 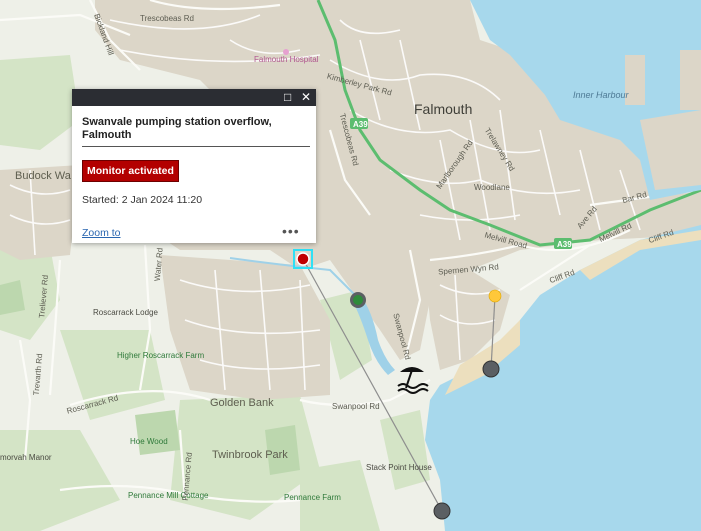 What do you see at coordinates (291, 231) in the screenshot?
I see `more-options-button: •••` at bounding box center [291, 231].